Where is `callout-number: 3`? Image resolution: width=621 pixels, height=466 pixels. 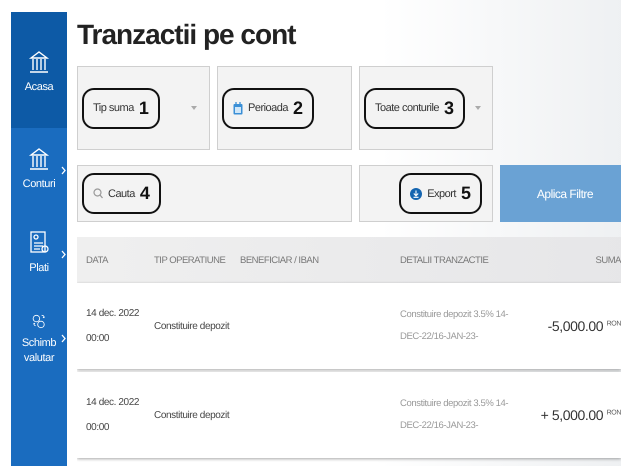 callout-number: 3 is located at coordinates (449, 108).